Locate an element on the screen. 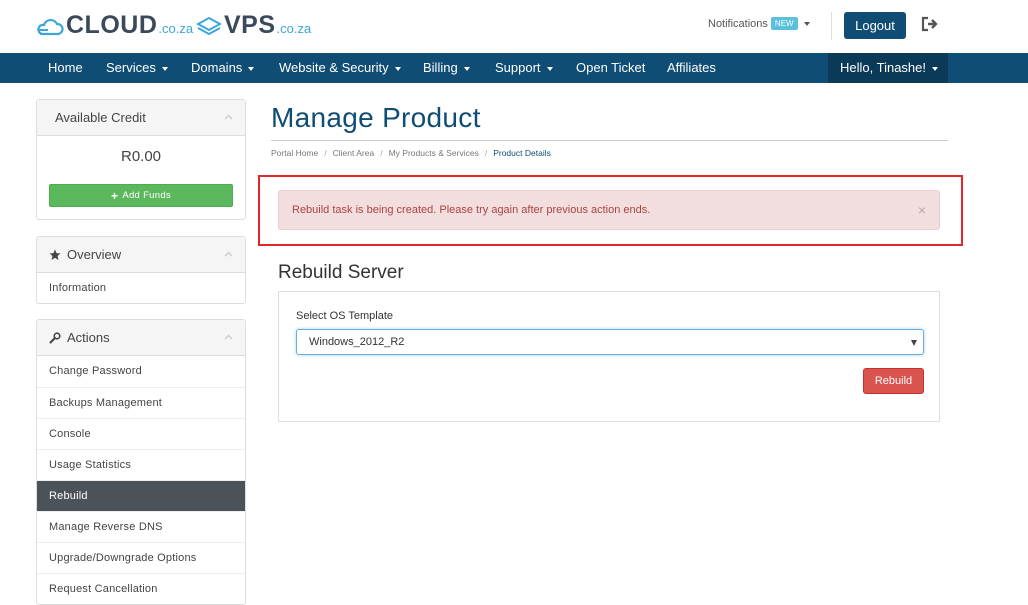 This screenshot has width=1028, height=605. nav-services: Services is located at coordinates (137, 68).